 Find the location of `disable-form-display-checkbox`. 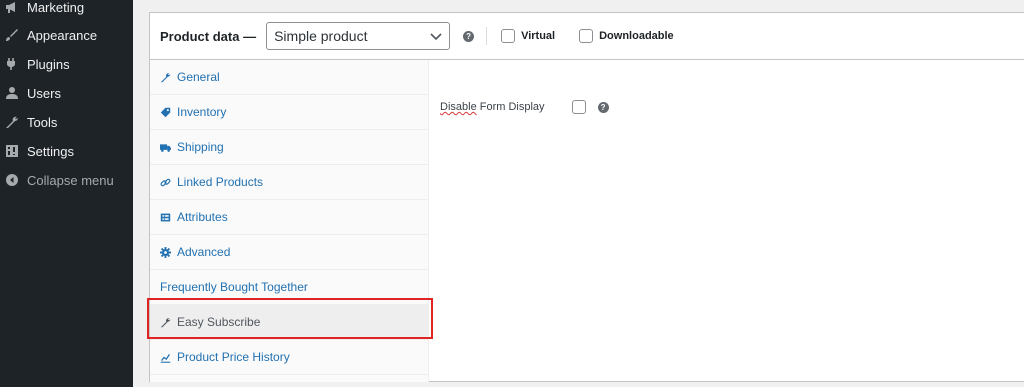

disable-form-display-checkbox is located at coordinates (578, 107).